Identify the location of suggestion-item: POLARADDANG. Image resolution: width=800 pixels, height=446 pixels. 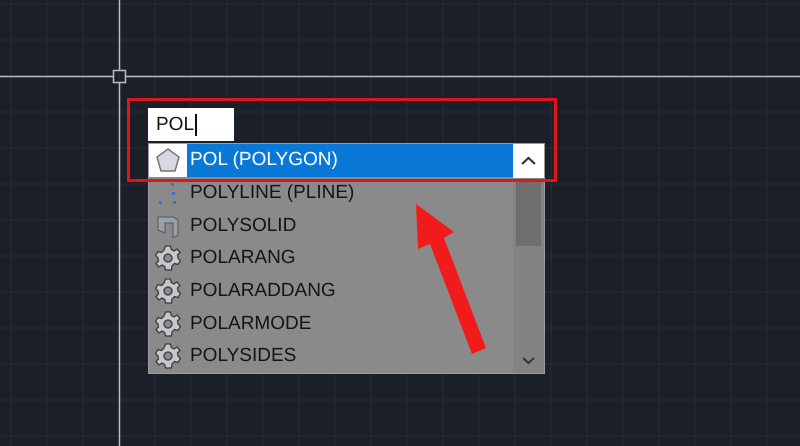
(331, 291).